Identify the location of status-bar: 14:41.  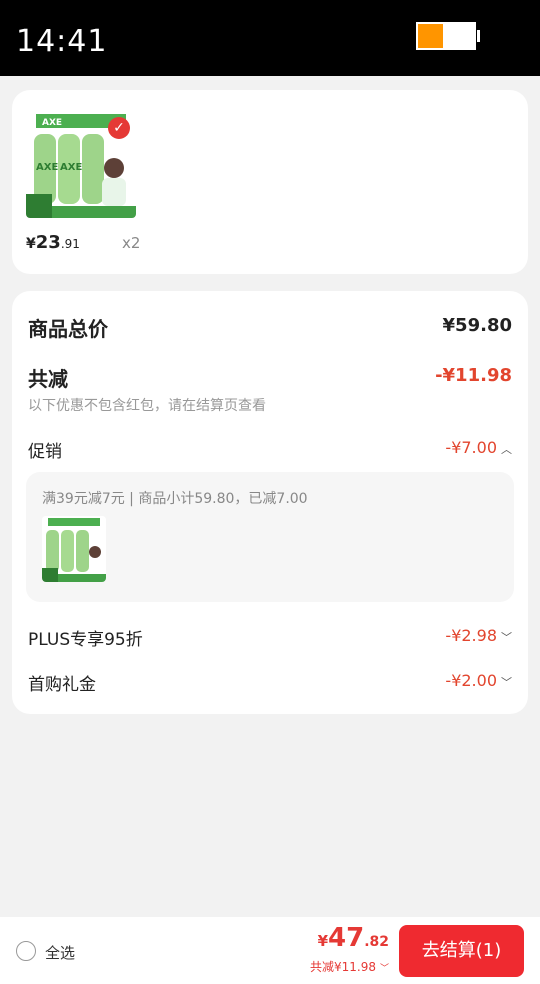
(270, 38).